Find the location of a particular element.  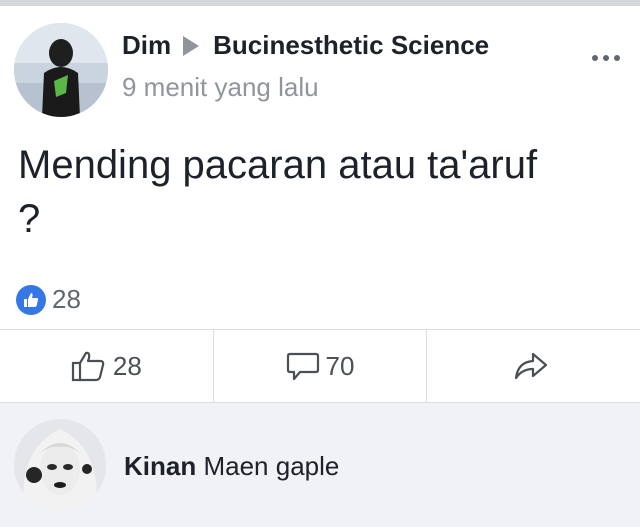

comment-button: 70 is located at coordinates (319, 366).